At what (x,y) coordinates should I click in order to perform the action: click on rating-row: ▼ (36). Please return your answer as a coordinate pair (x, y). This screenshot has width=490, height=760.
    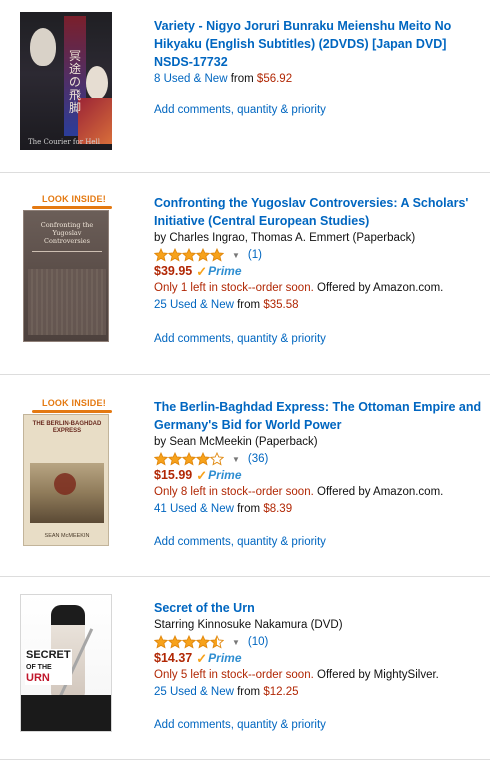
    Looking at the image, I should click on (320, 459).